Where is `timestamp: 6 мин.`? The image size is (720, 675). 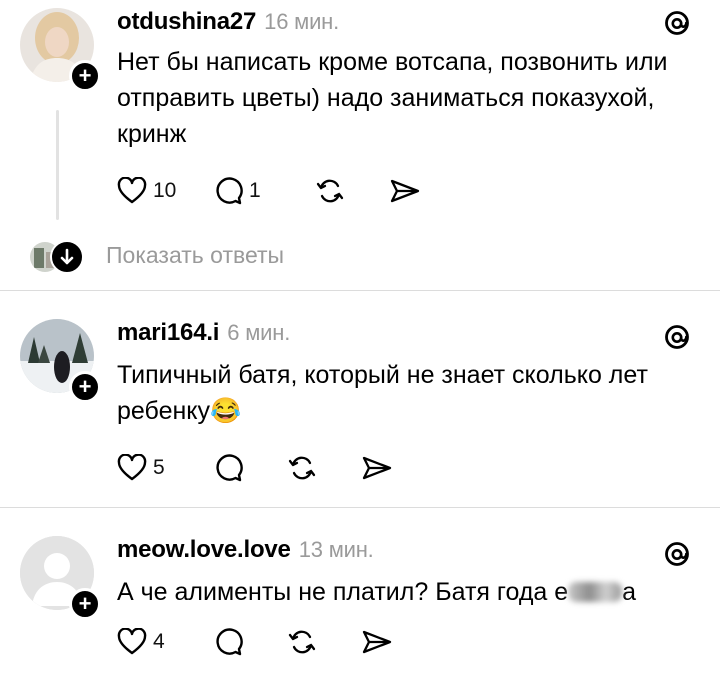 timestamp: 6 мин. is located at coordinates (259, 332).